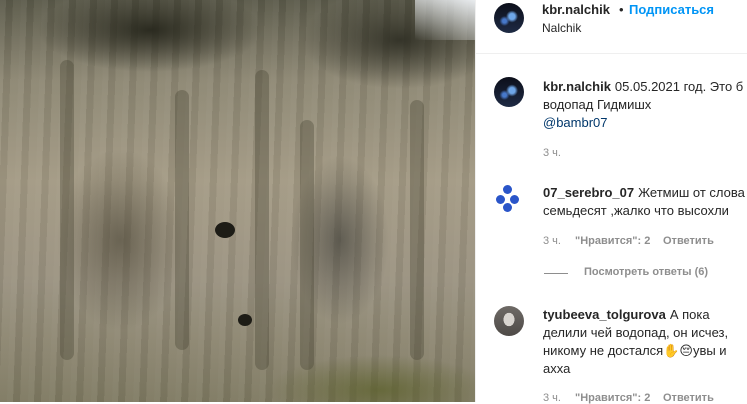 The height and width of the screenshot is (404, 747). I want to click on caption-mention: @bambr07, so click(575, 122).